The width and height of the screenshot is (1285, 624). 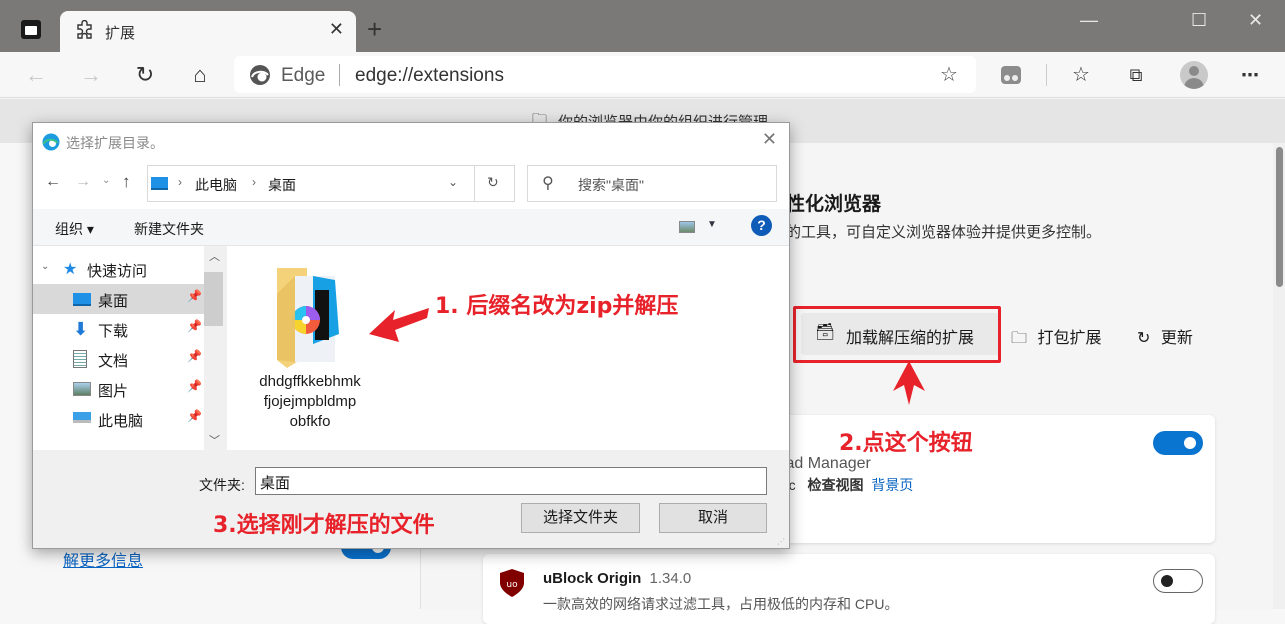 I want to click on dialog-title: 选择扩展目录。, so click(x=115, y=143).